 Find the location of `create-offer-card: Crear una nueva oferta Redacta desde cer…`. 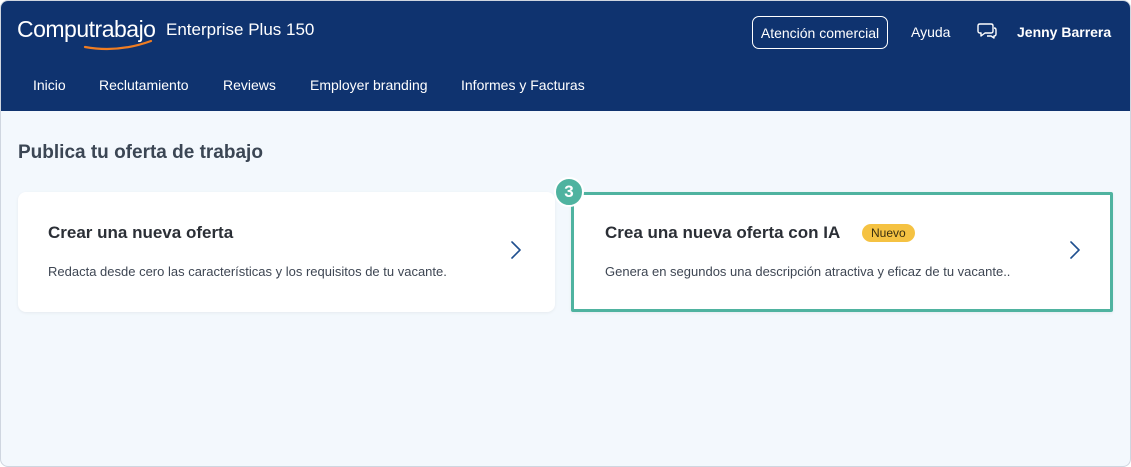

create-offer-card: Crear una nueva oferta Redacta desde cer… is located at coordinates (286, 252).